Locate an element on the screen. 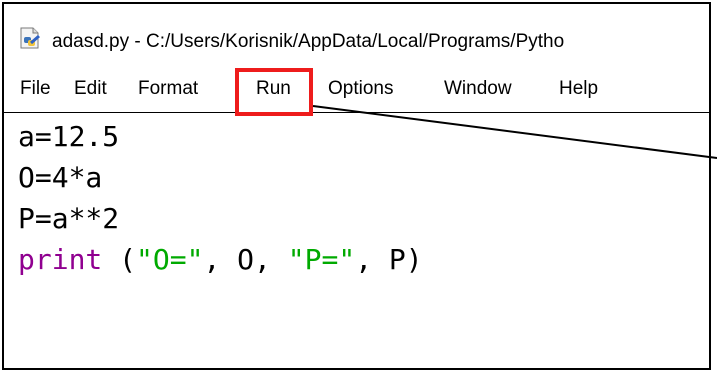 This screenshot has height=374, width=717. annotation-line is located at coordinates (514, 132).